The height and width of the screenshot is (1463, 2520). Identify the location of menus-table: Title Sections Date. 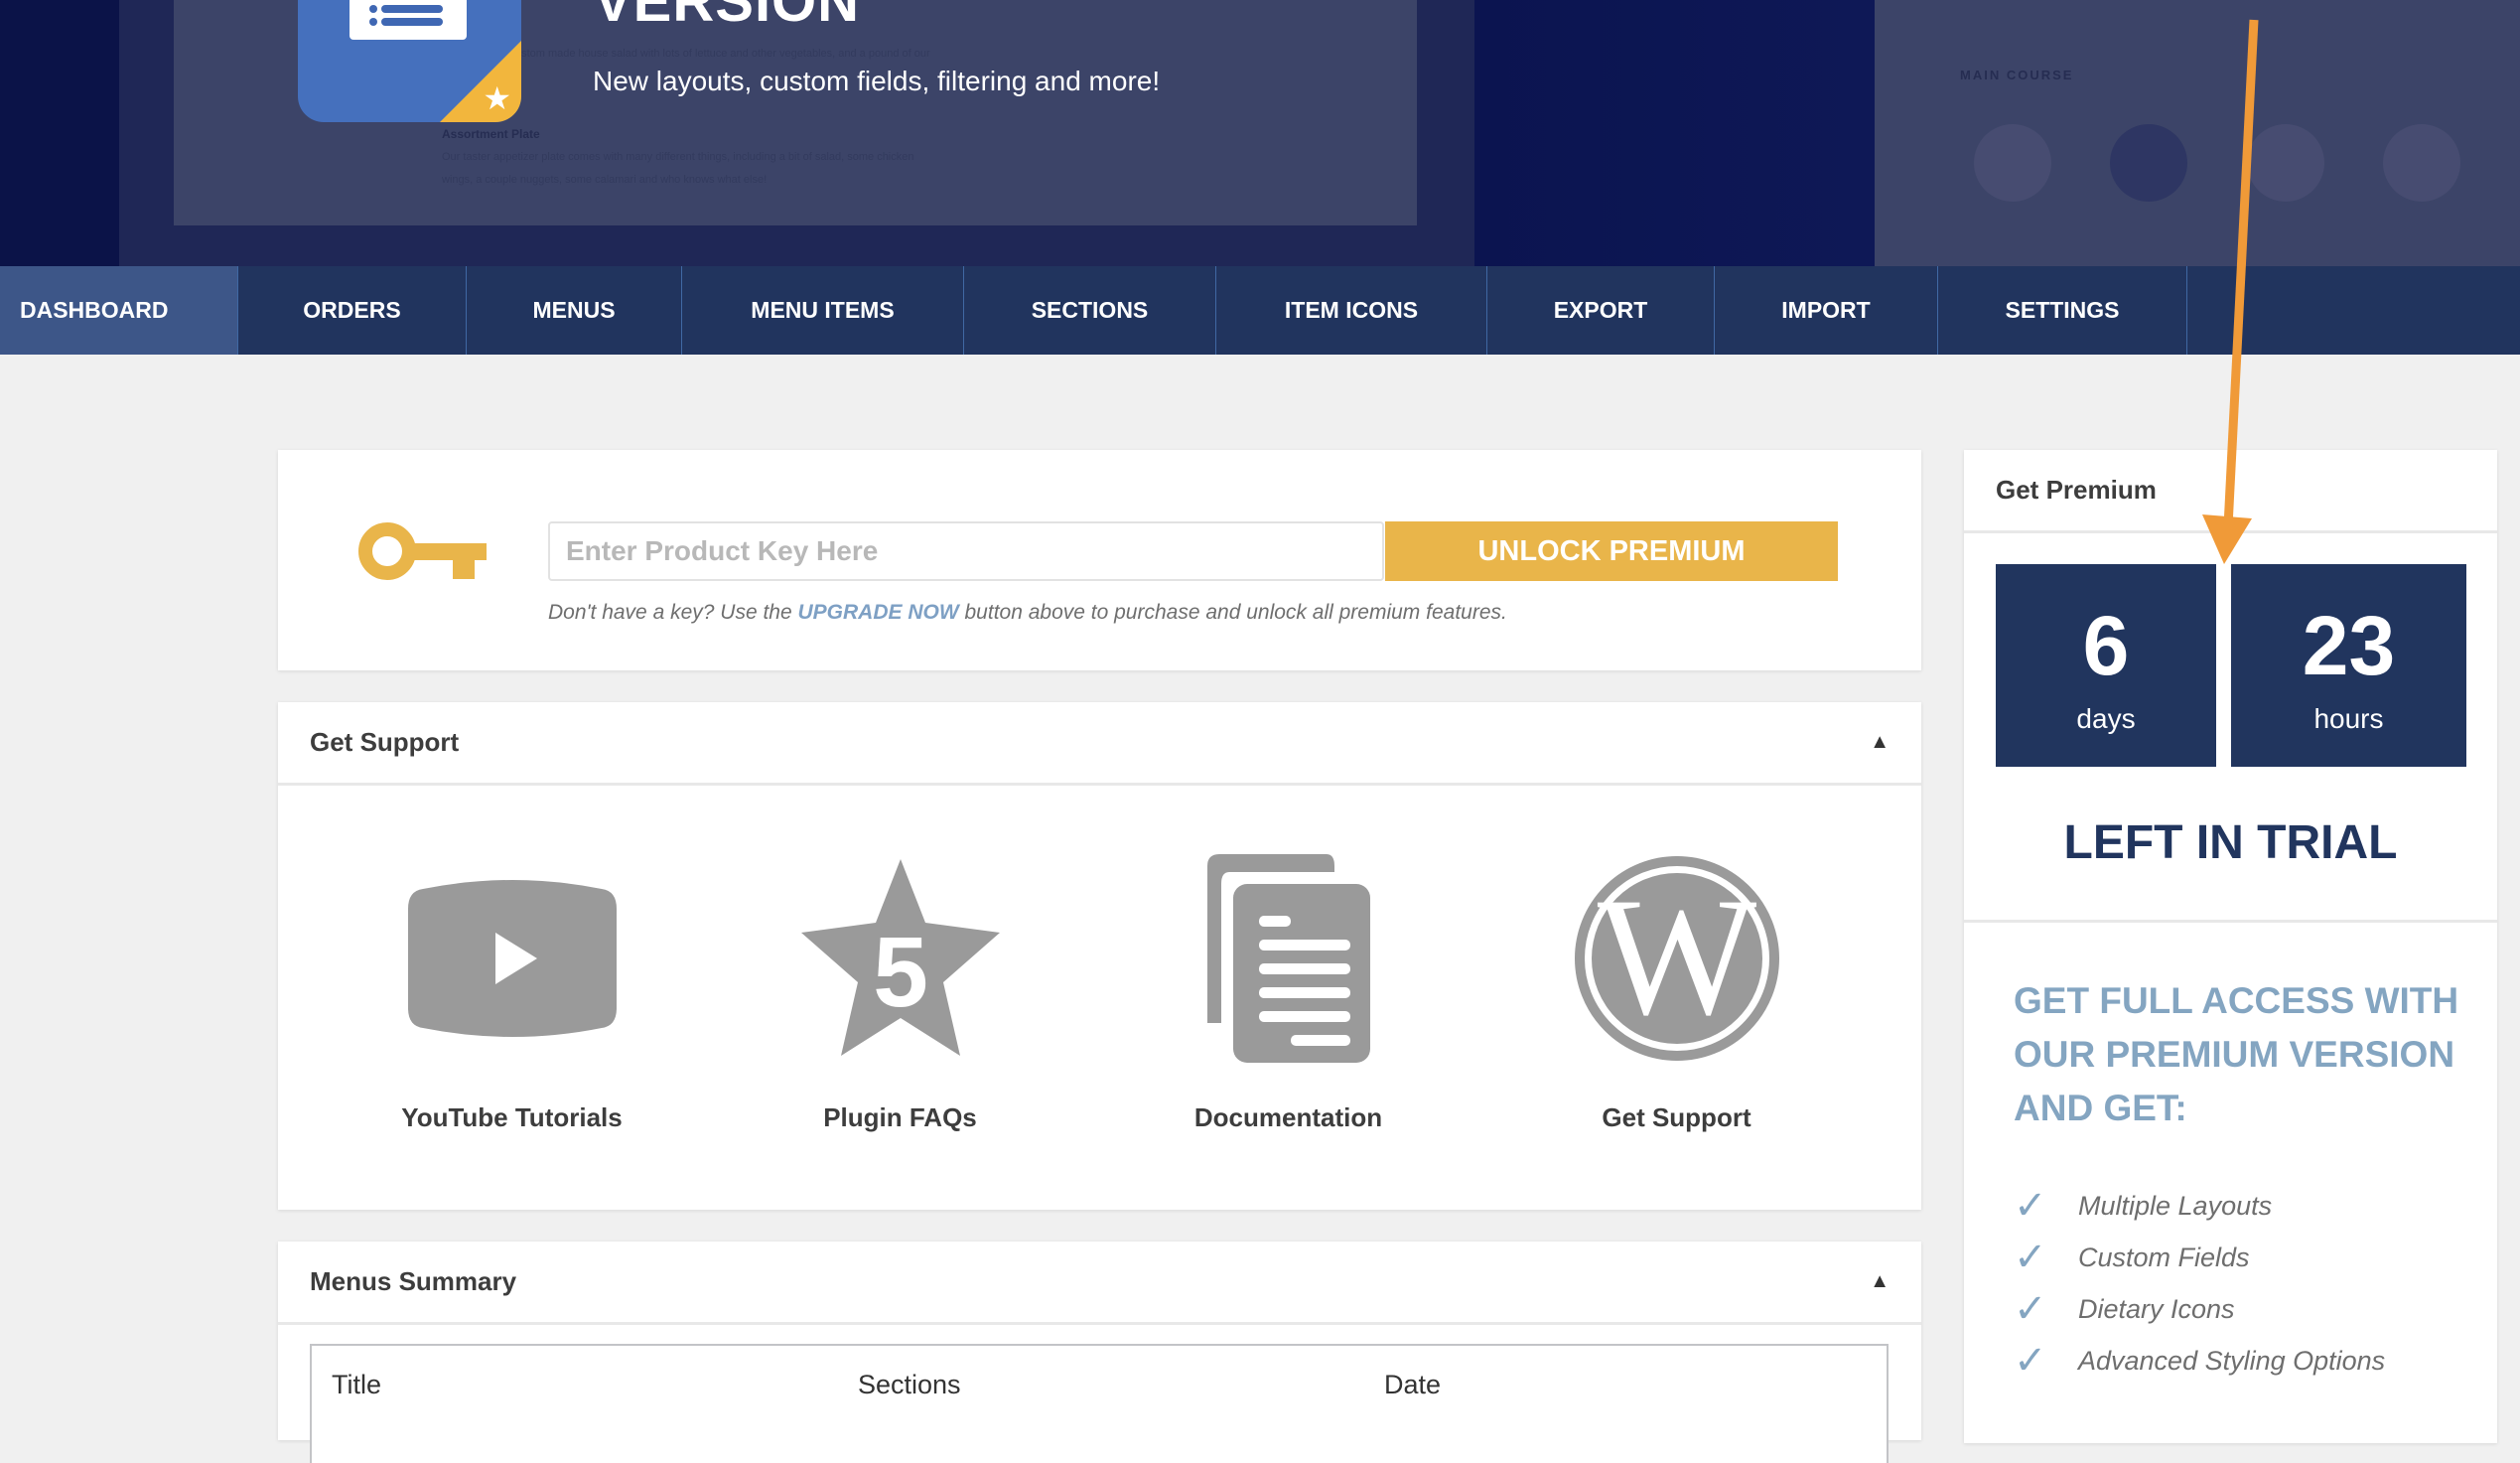
(1099, 1403).